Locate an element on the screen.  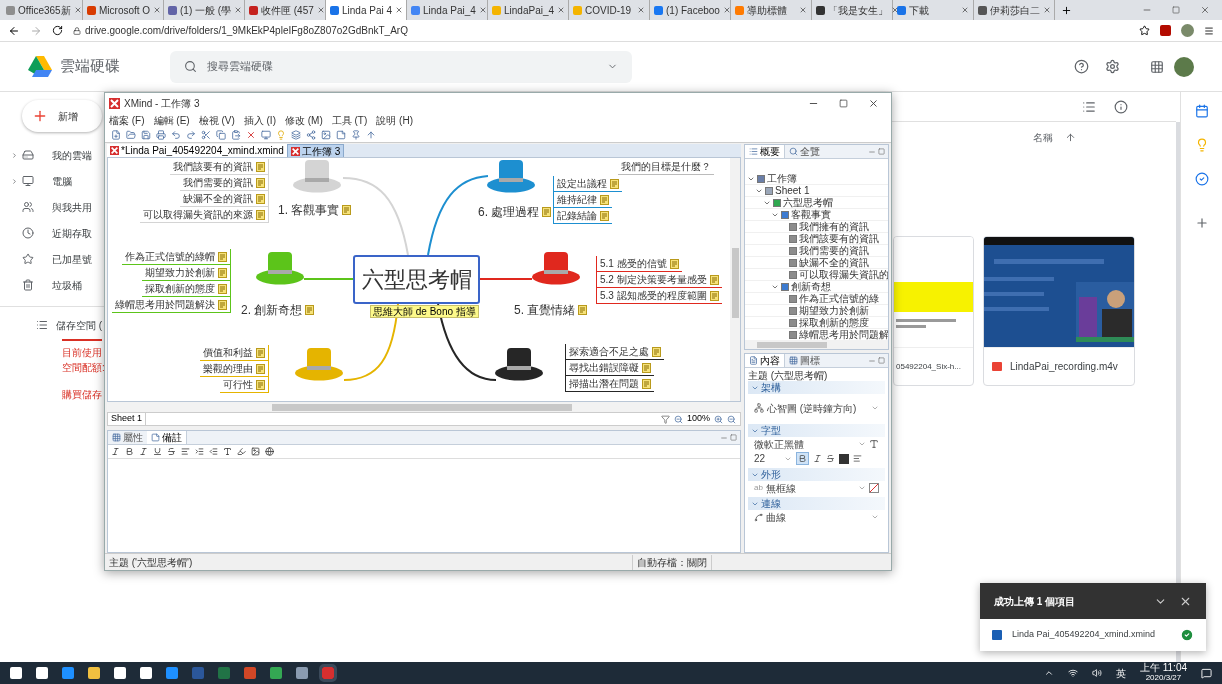
text-color-icon is located at coordinates (227, 451).